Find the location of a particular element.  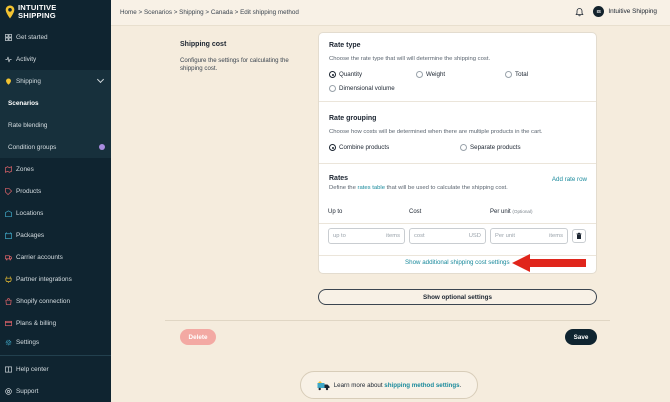

add-rate-row-link: Add rate row is located at coordinates (569, 179).